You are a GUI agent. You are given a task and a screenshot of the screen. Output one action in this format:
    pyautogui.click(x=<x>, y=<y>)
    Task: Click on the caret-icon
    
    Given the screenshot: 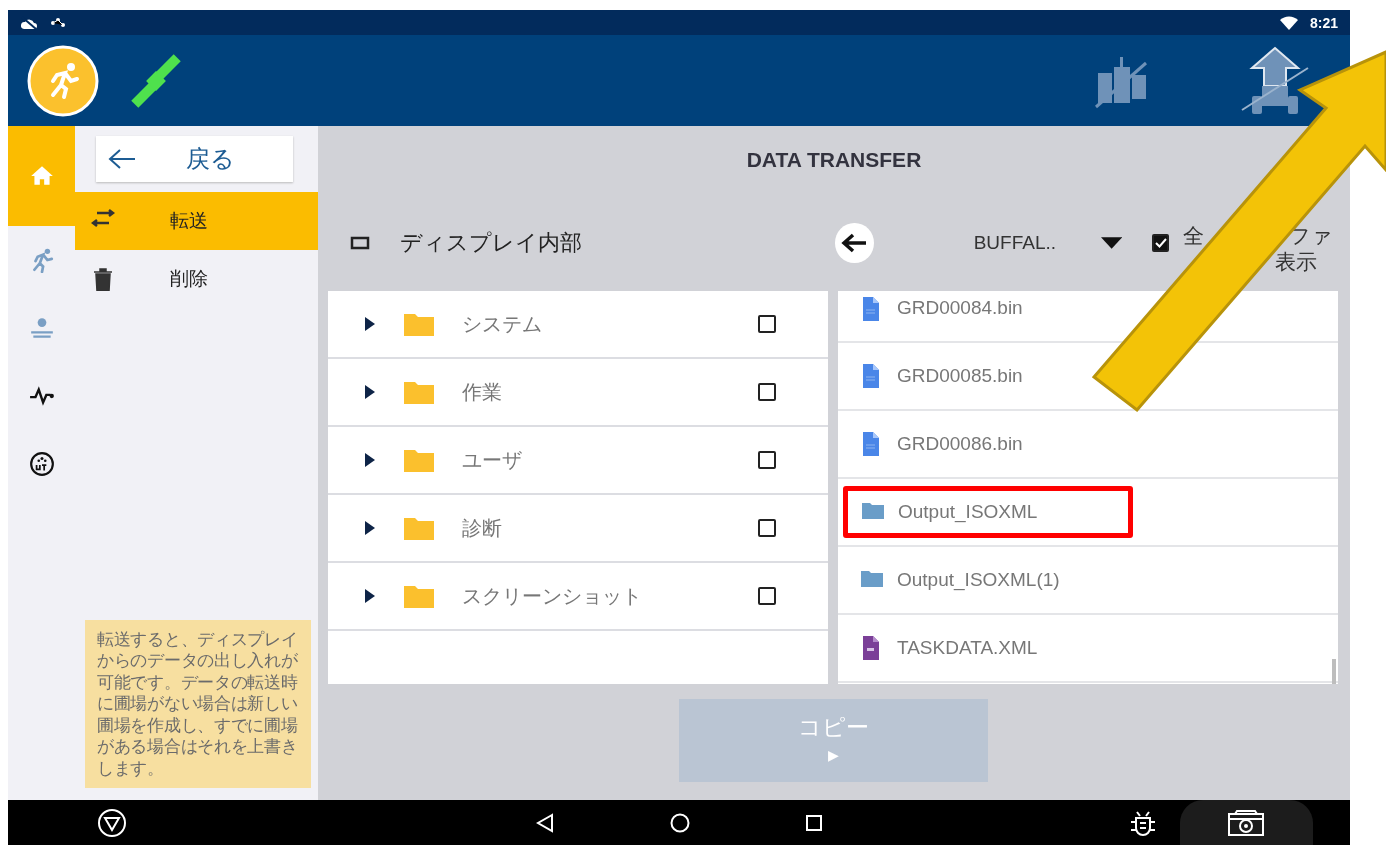 What is the action you would take?
    pyautogui.click(x=1111, y=242)
    